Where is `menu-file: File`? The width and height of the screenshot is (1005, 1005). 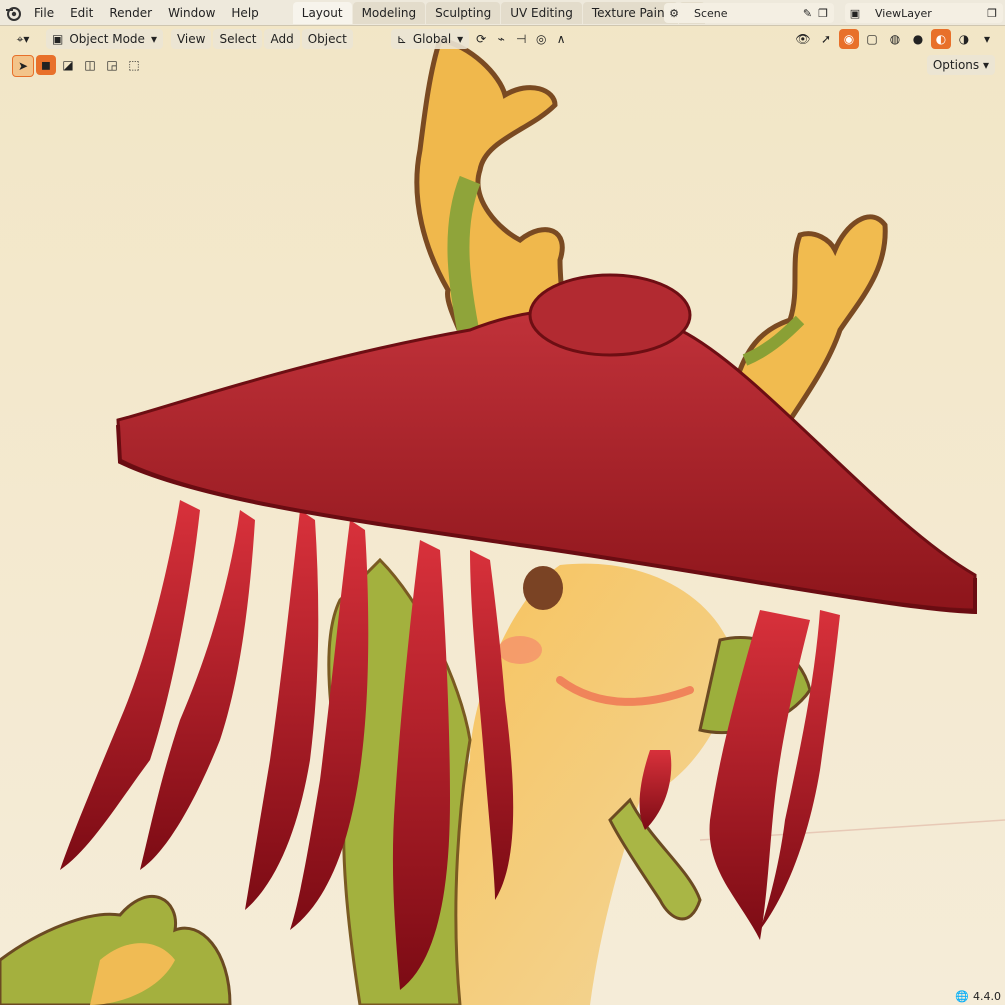 menu-file: File is located at coordinates (44, 13).